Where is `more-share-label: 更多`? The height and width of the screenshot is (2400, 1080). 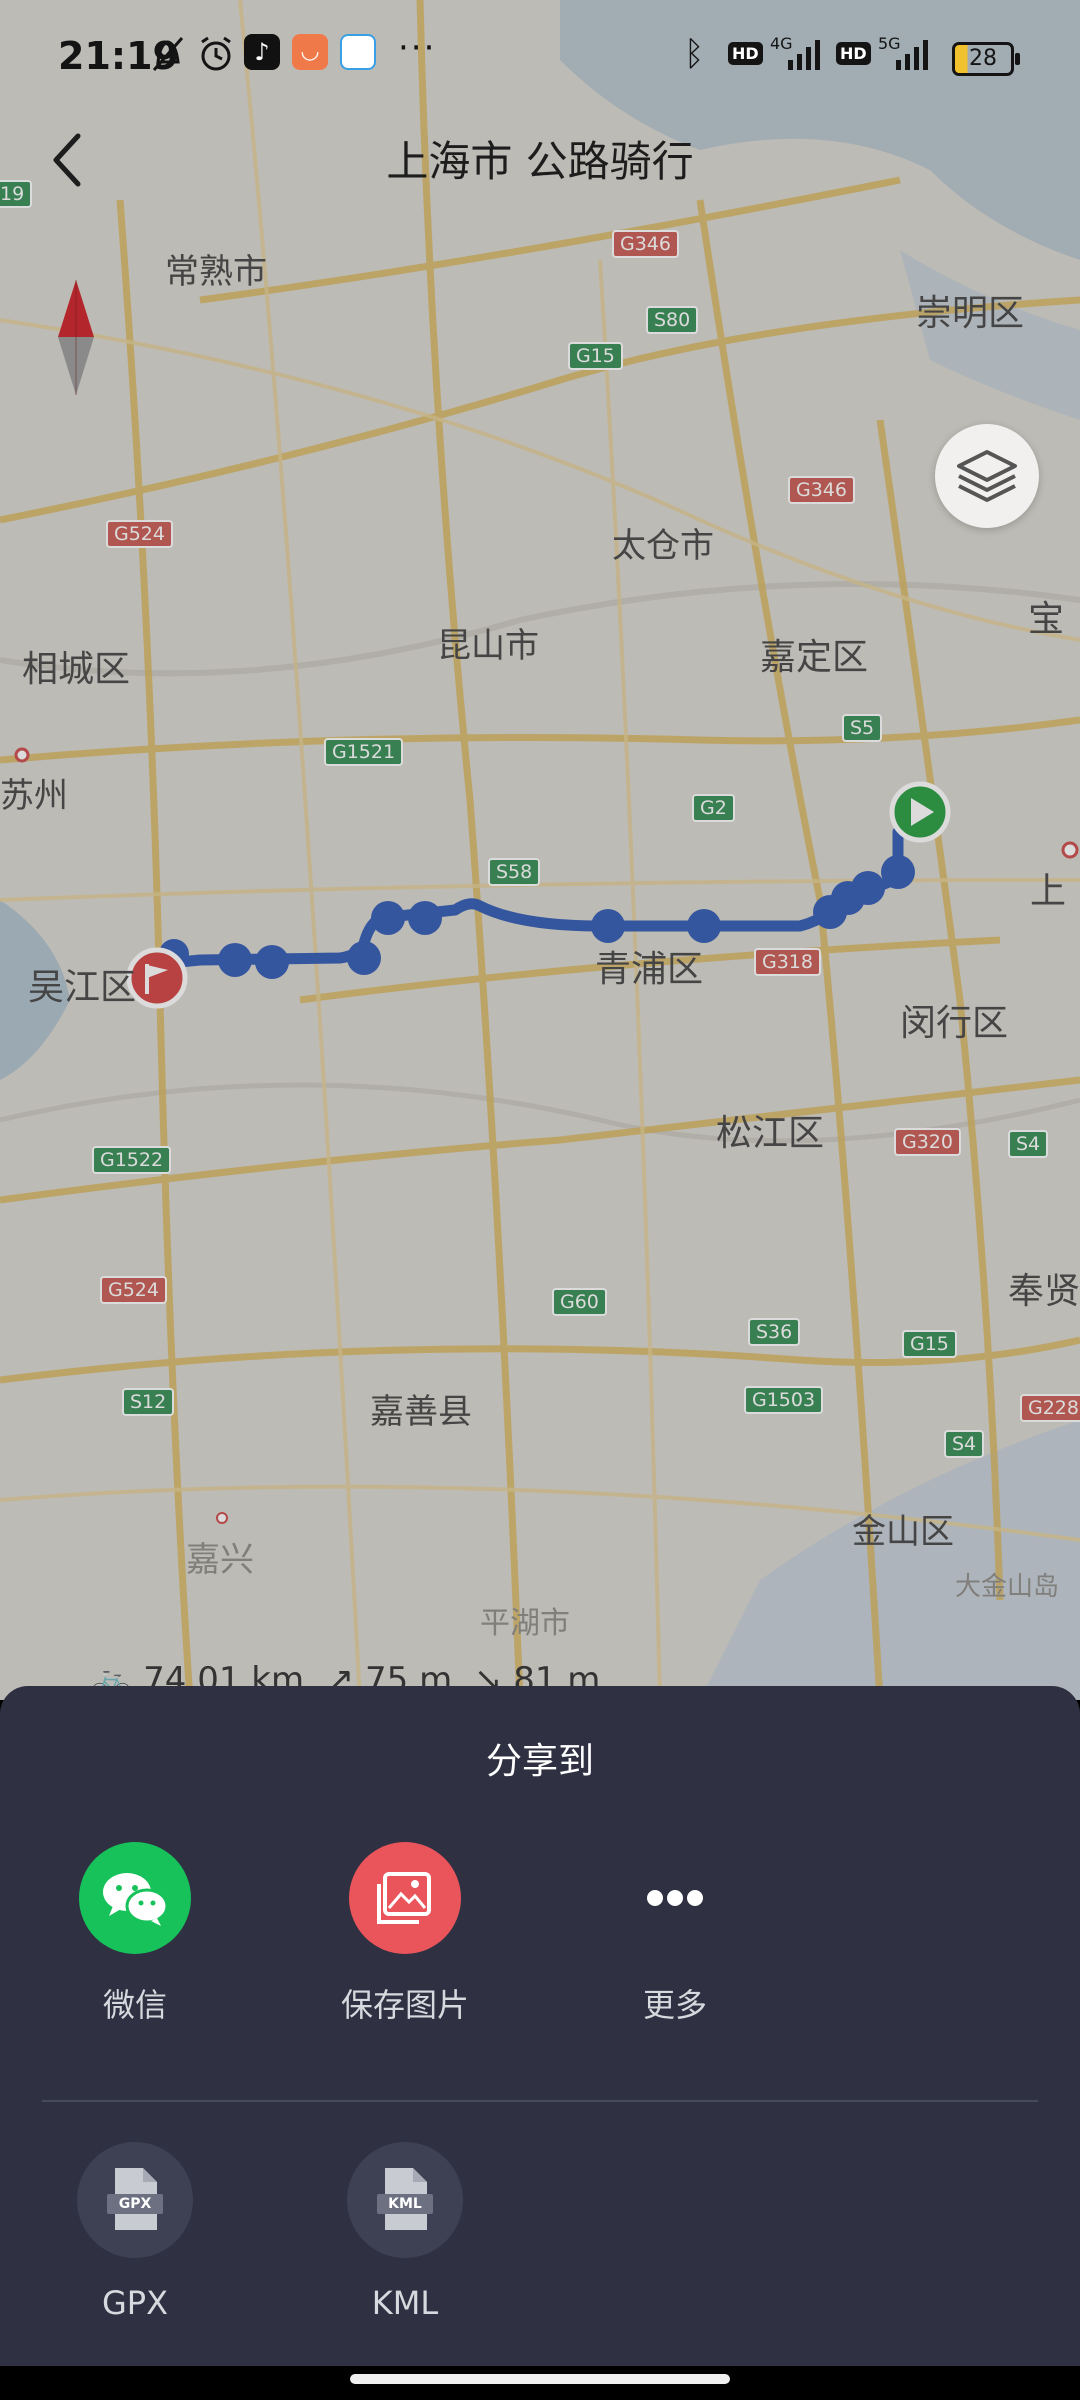 more-share-label: 更多 is located at coordinates (674, 2005).